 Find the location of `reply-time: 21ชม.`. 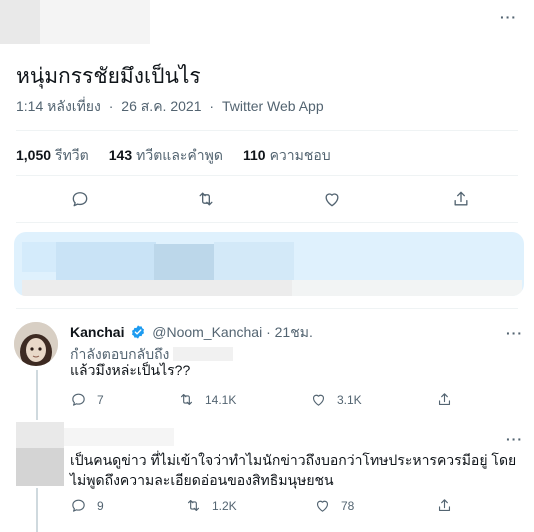

reply-time: 21ชม. is located at coordinates (294, 332).